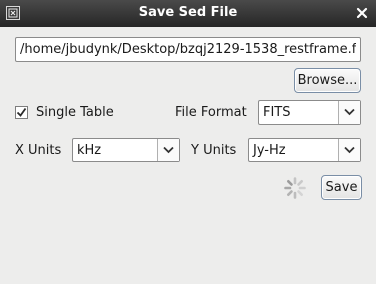 The image size is (376, 284). I want to click on y-units-select: Jy-Hz, so click(304, 150).